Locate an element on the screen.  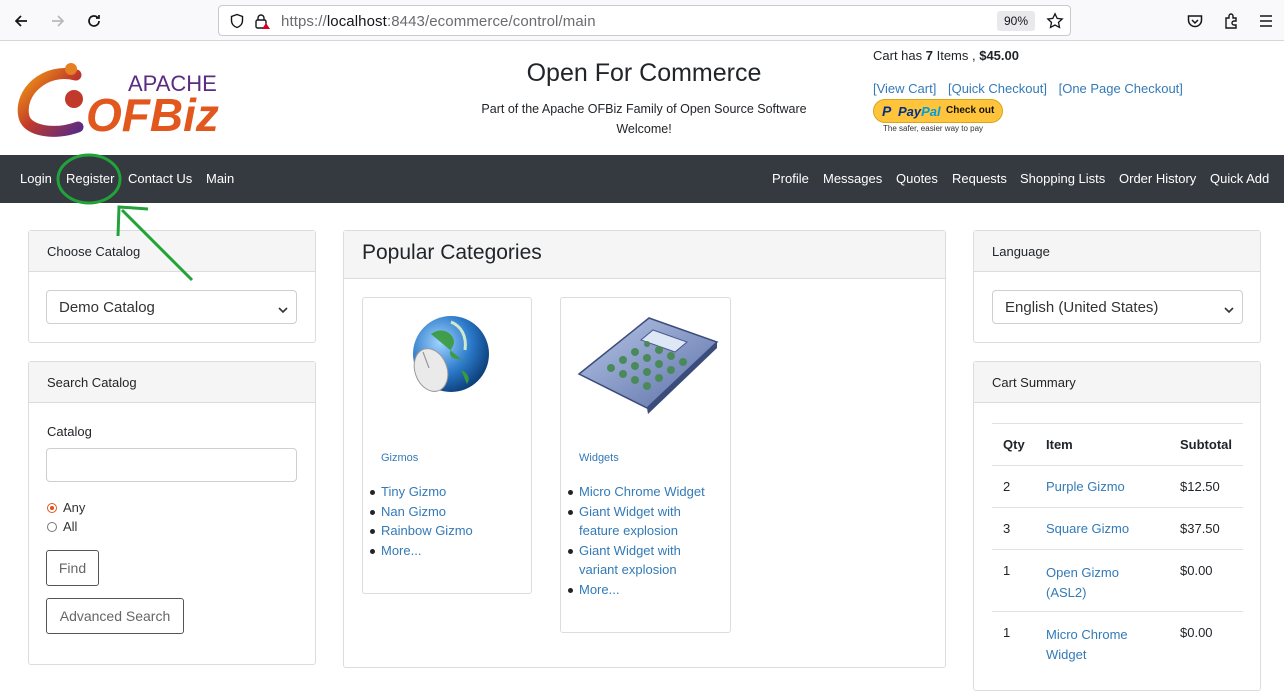
product-link-micro-chrome-widget: Micro Chrome Widget is located at coordinates (646, 492).